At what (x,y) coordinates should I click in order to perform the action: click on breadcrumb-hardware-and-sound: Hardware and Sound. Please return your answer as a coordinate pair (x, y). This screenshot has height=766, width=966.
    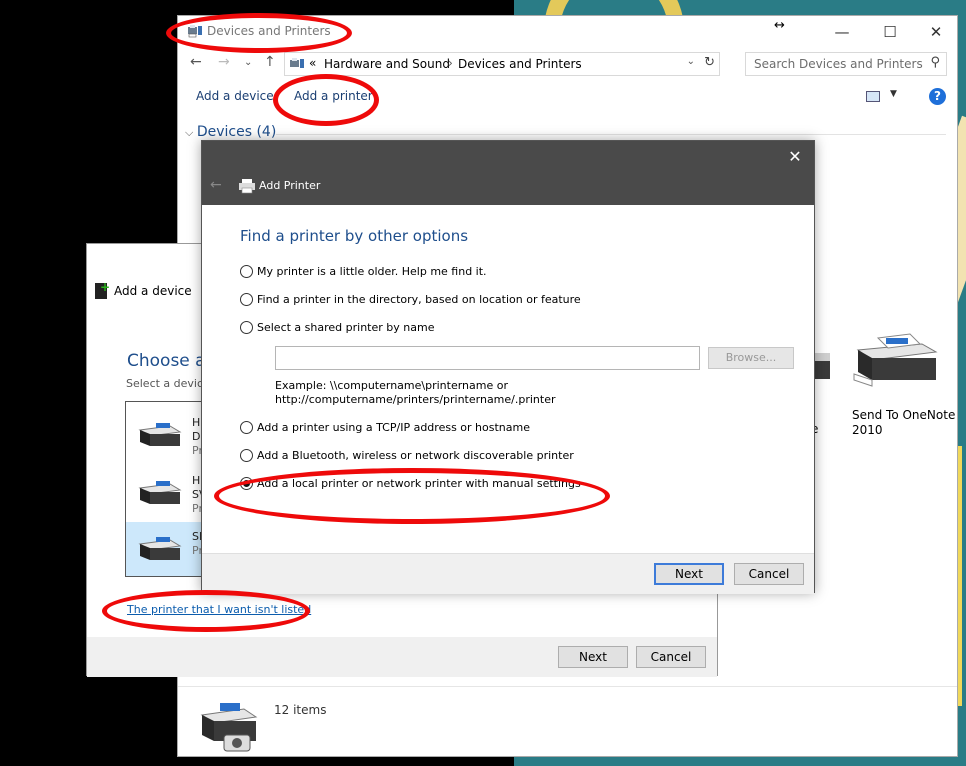
    Looking at the image, I should click on (387, 64).